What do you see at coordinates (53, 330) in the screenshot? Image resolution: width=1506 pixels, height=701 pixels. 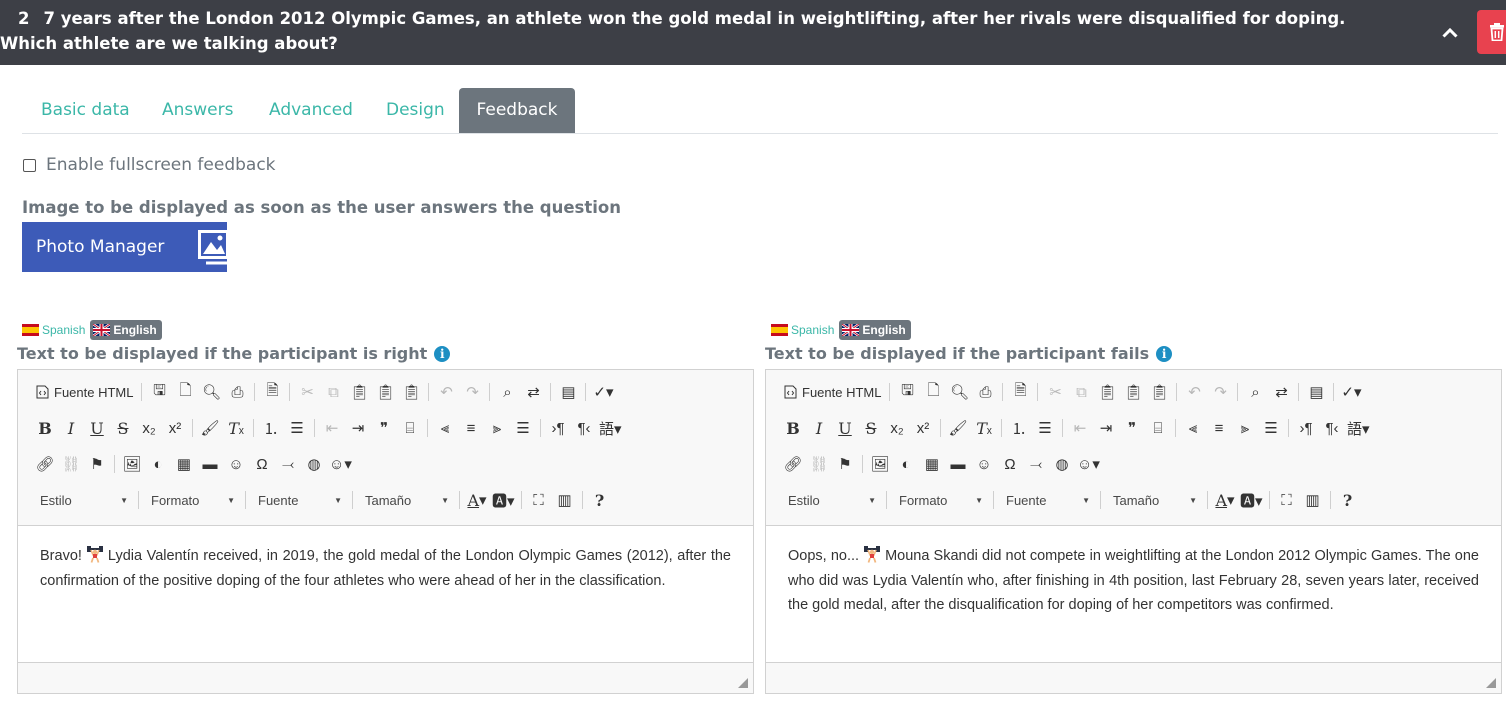 I see `lang-spanish-right: Spanish` at bounding box center [53, 330].